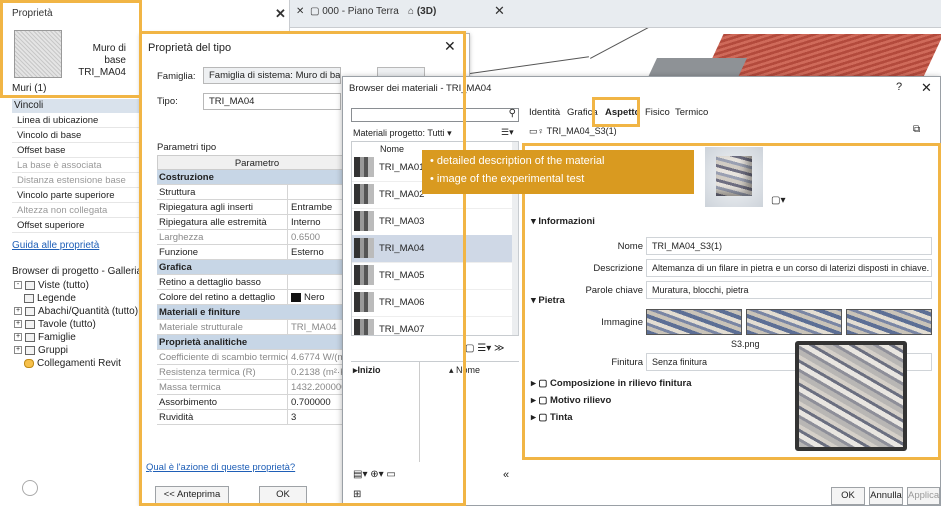 The width and height of the screenshot is (941, 506). Describe the element at coordinates (886, 496) in the screenshot. I see `cancel-button: Annulla` at that location.